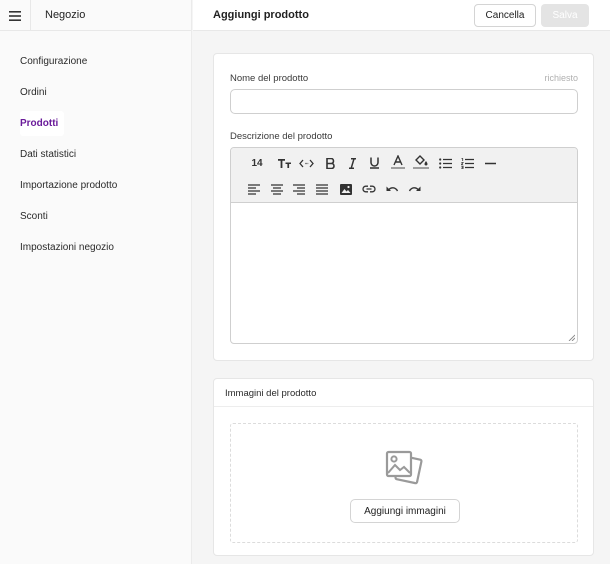 Image resolution: width=610 pixels, height=564 pixels. I want to click on page-title: Aggiungi prodotto, so click(261, 15).